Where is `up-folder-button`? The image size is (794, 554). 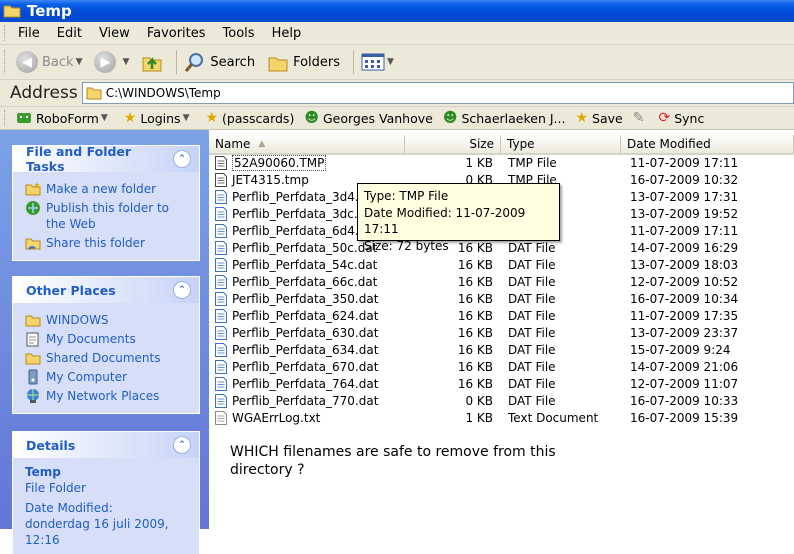
up-folder-button is located at coordinates (152, 62).